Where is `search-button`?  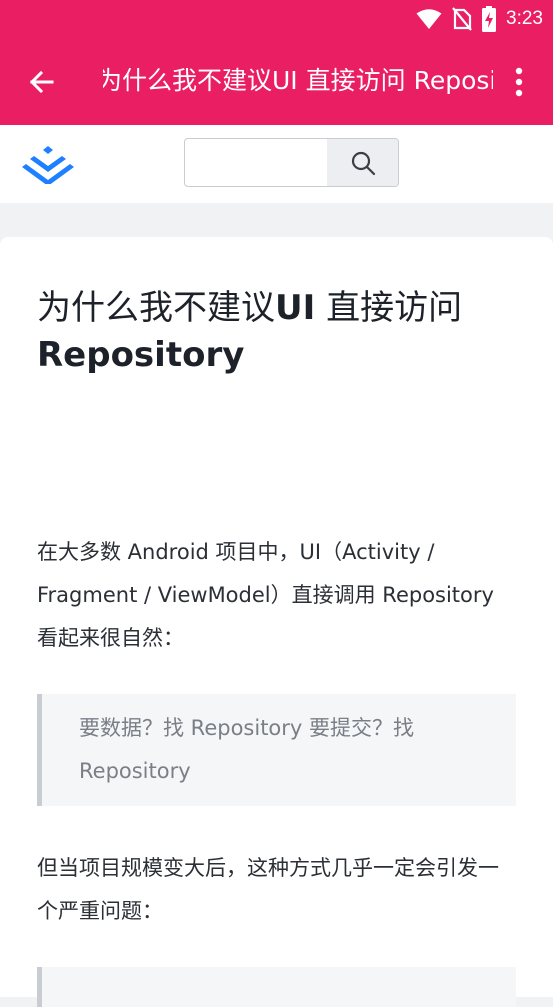
search-button is located at coordinates (362, 162).